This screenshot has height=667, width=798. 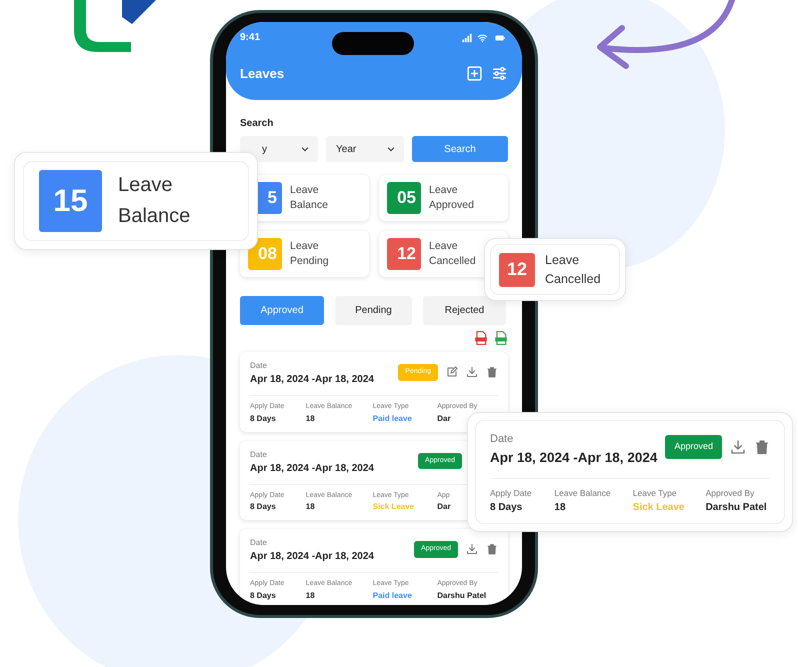 What do you see at coordinates (464, 310) in the screenshot?
I see `tab: Rejected` at bounding box center [464, 310].